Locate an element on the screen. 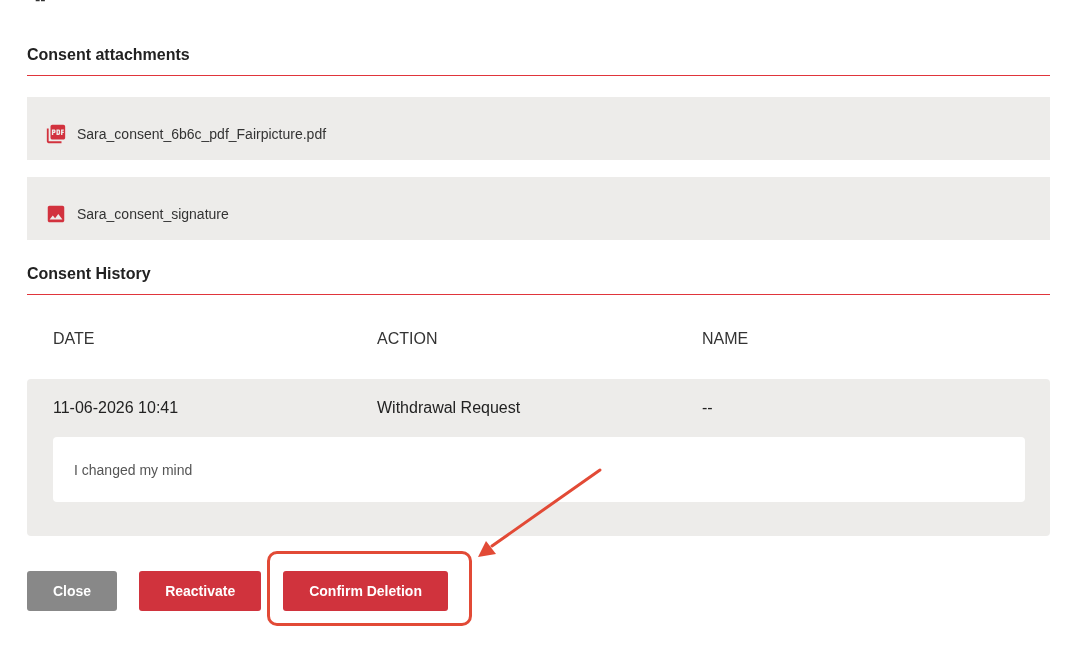 Image resolution: width=1088 pixels, height=646 pixels. close-button: Close is located at coordinates (72, 591).